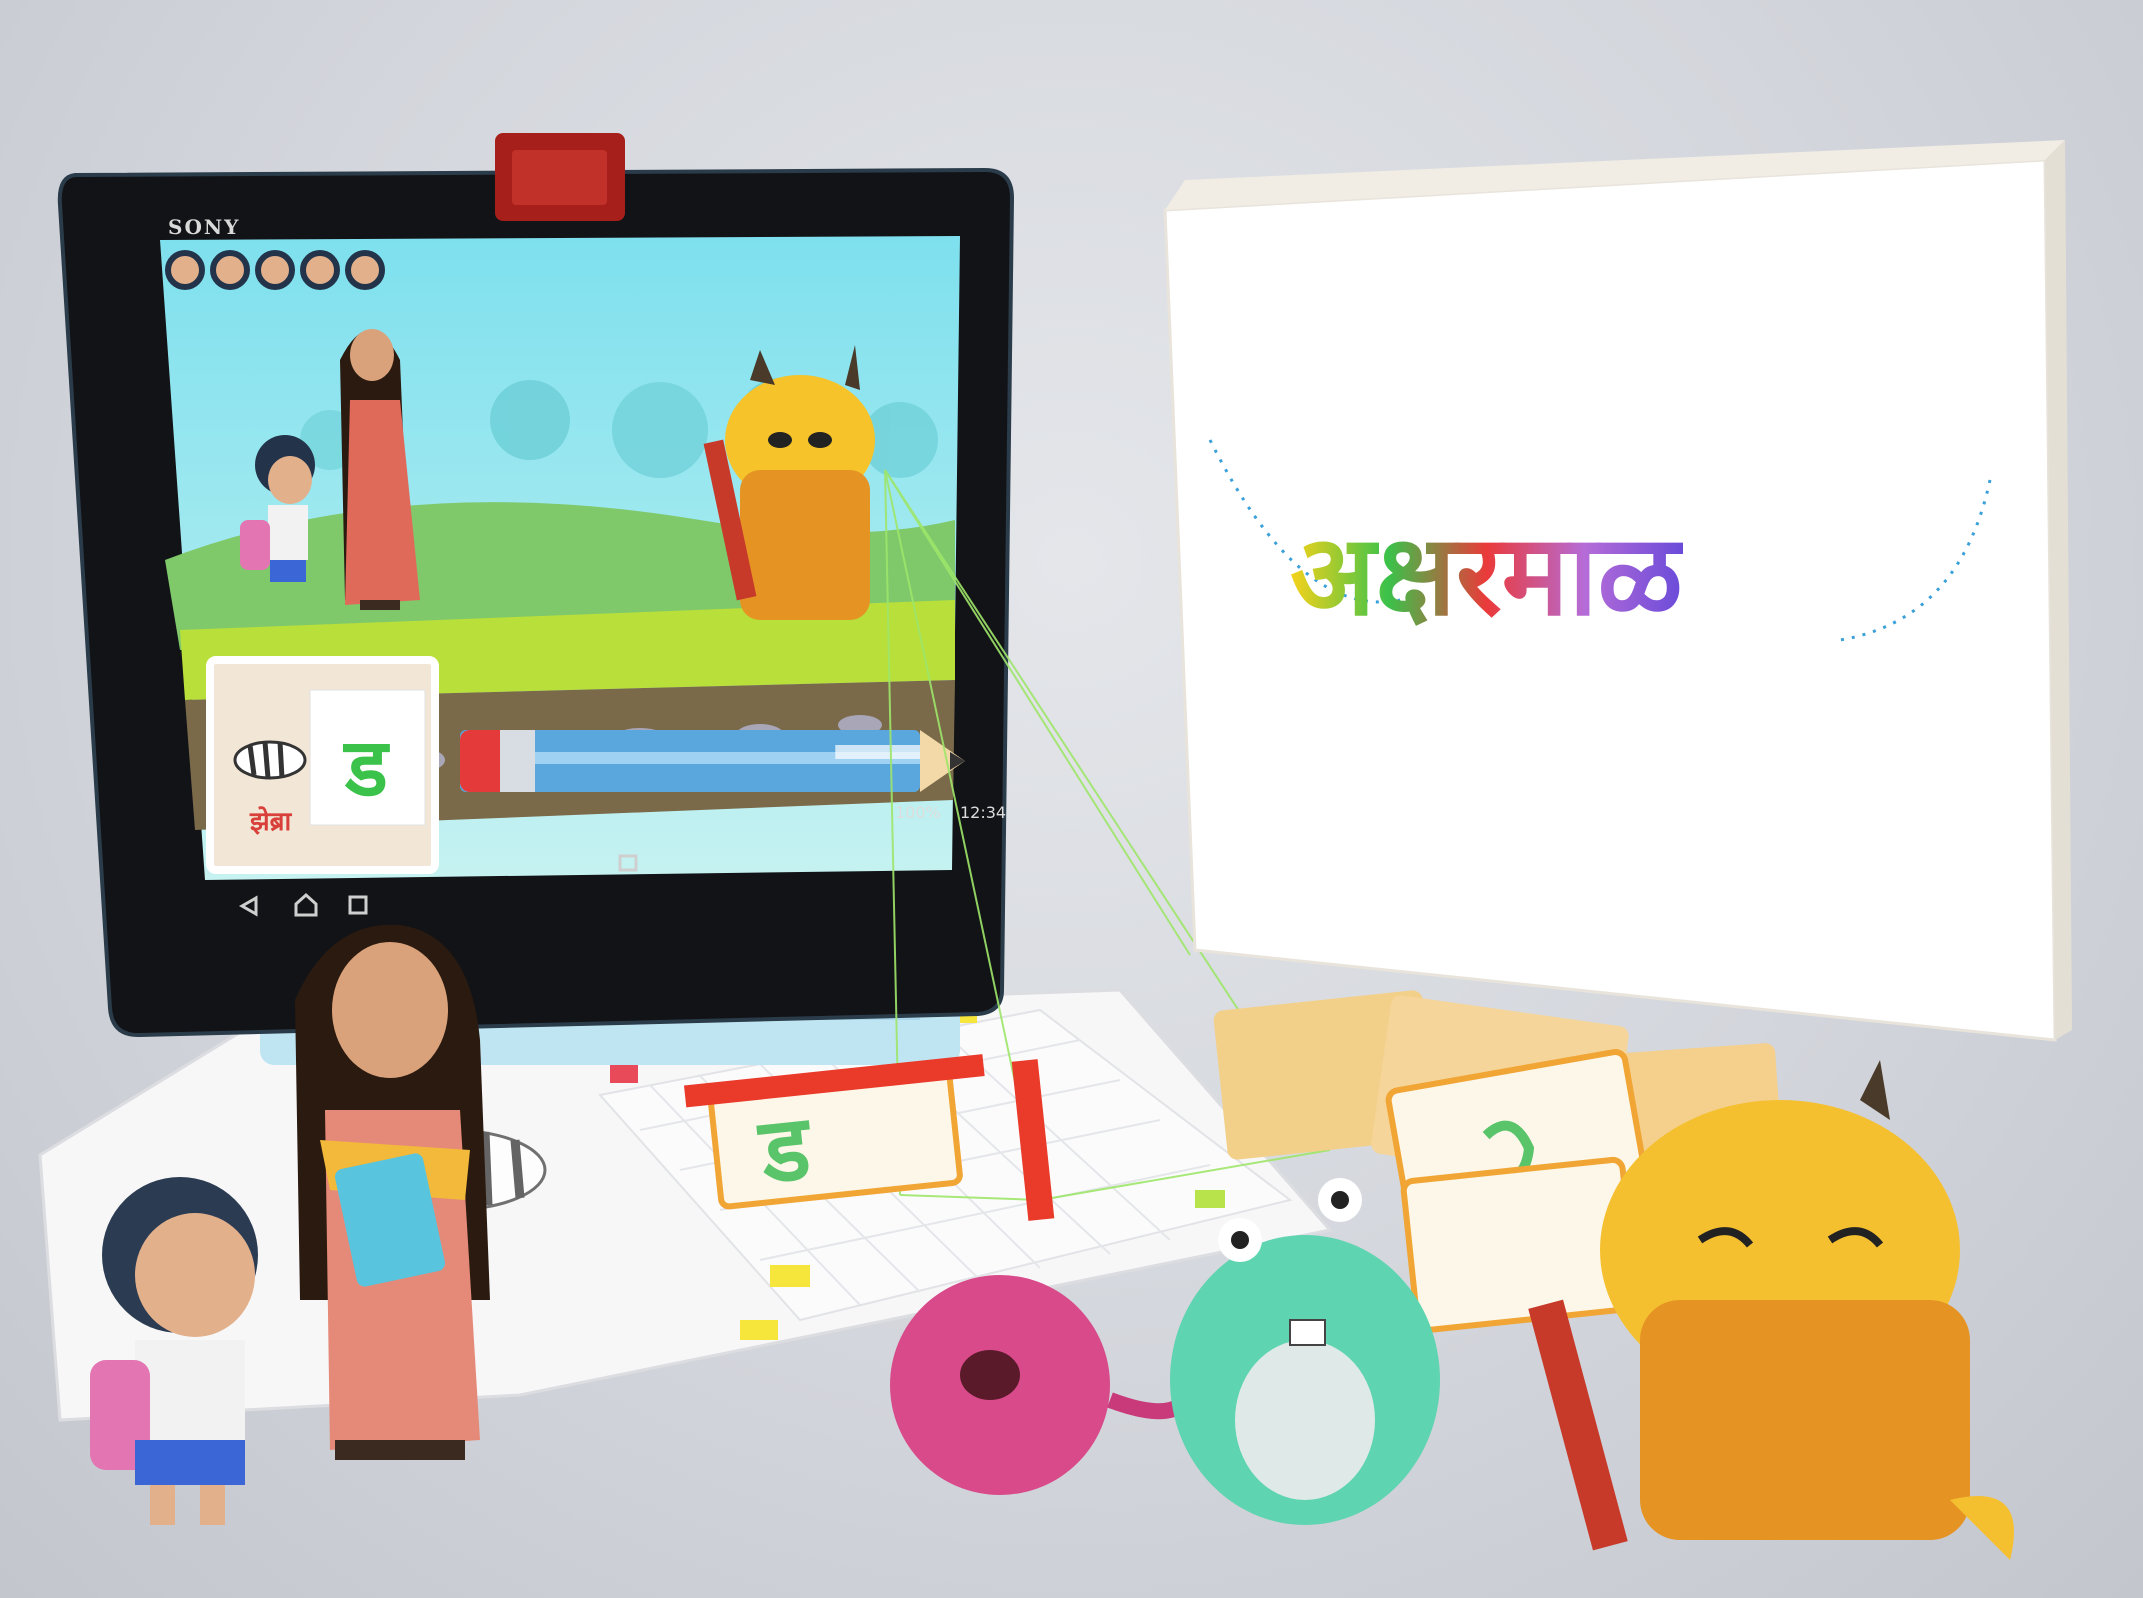  Describe the element at coordinates (1305, 1351) in the screenshot. I see `green-monster-figure` at that location.